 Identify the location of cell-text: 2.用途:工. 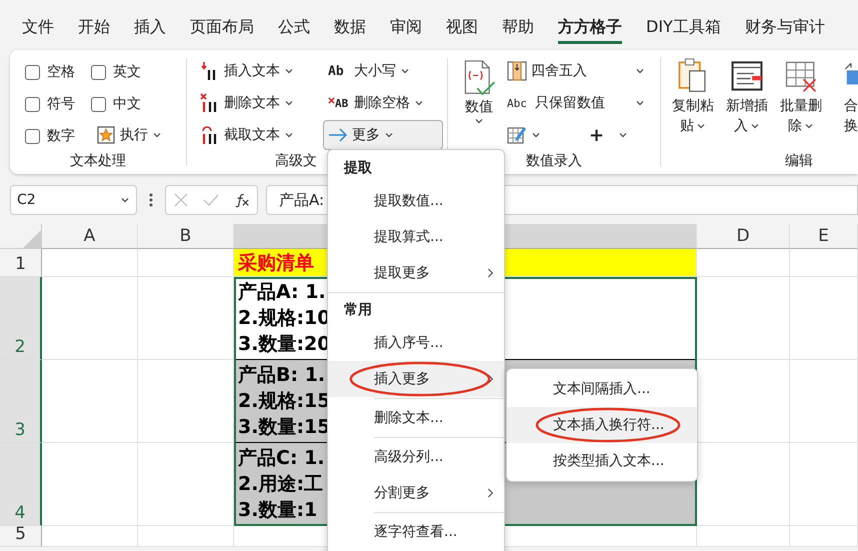
(281, 484).